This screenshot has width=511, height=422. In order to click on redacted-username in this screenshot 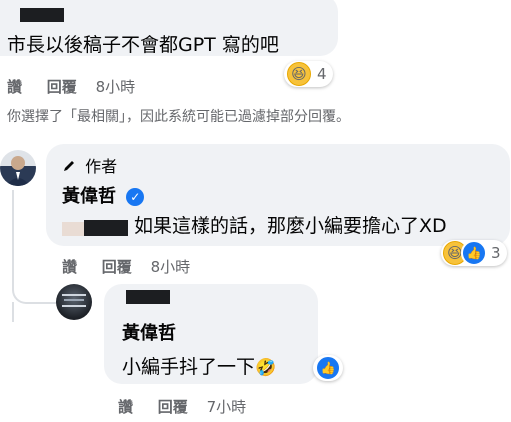, I will do `click(42, 15)`.